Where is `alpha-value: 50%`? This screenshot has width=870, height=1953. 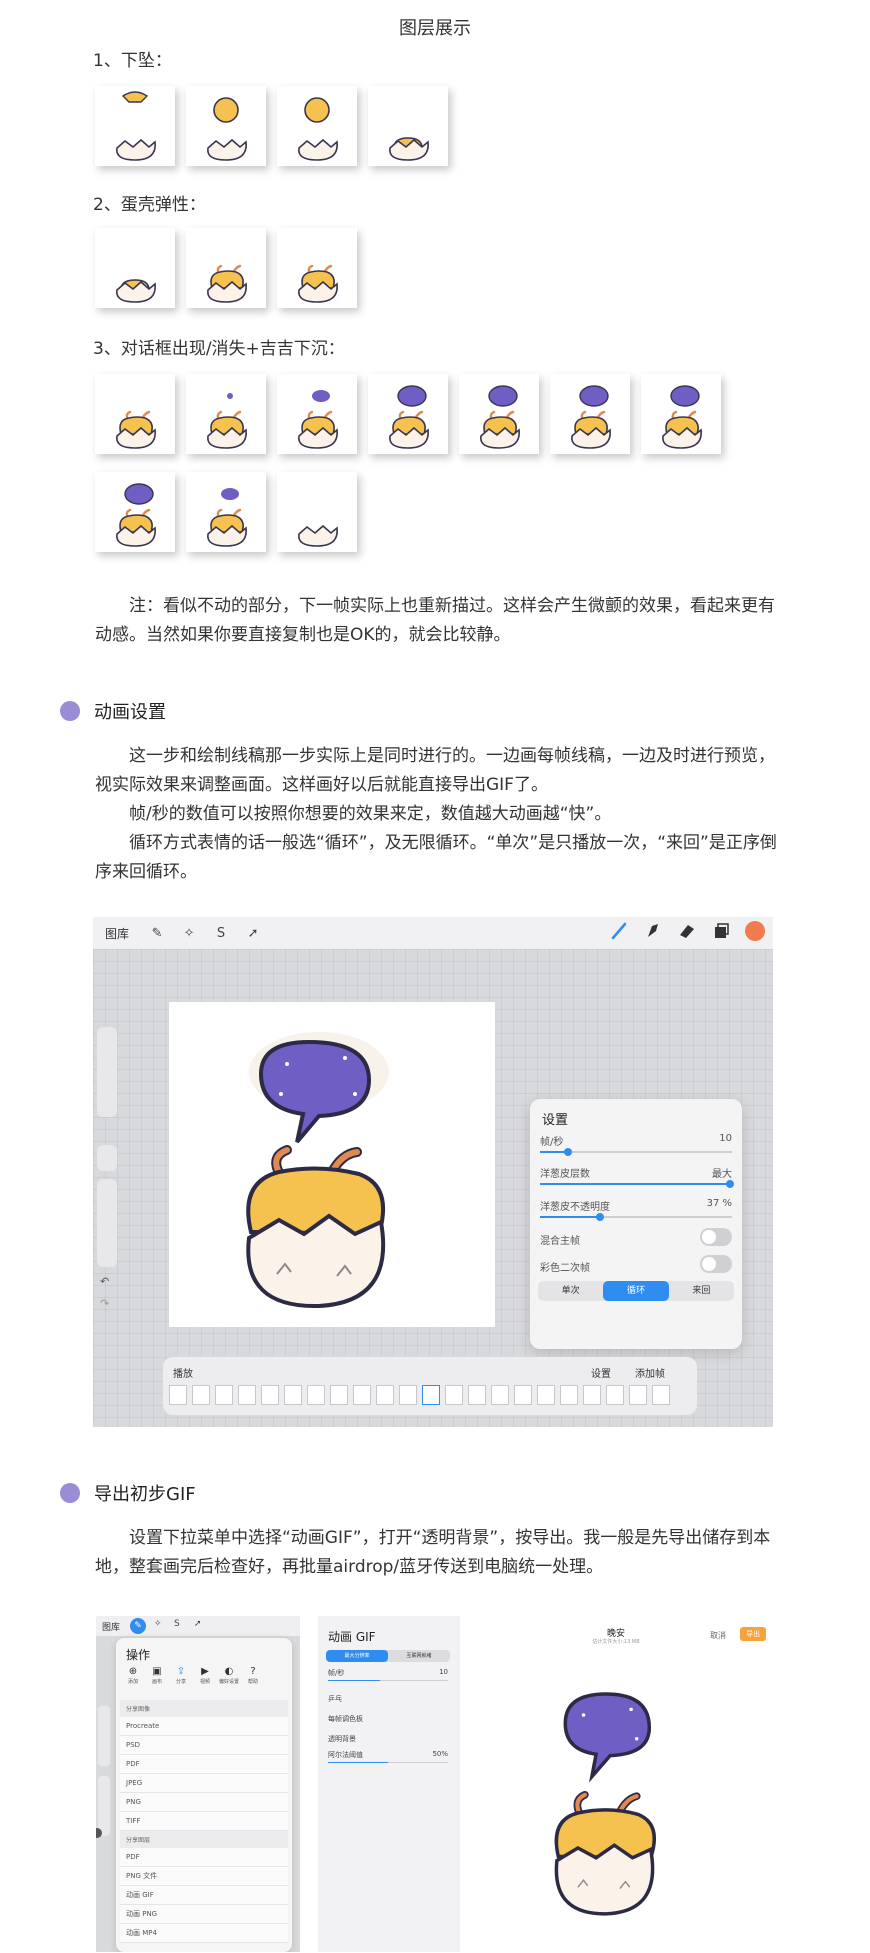
alpha-value: 50% is located at coordinates (440, 1754).